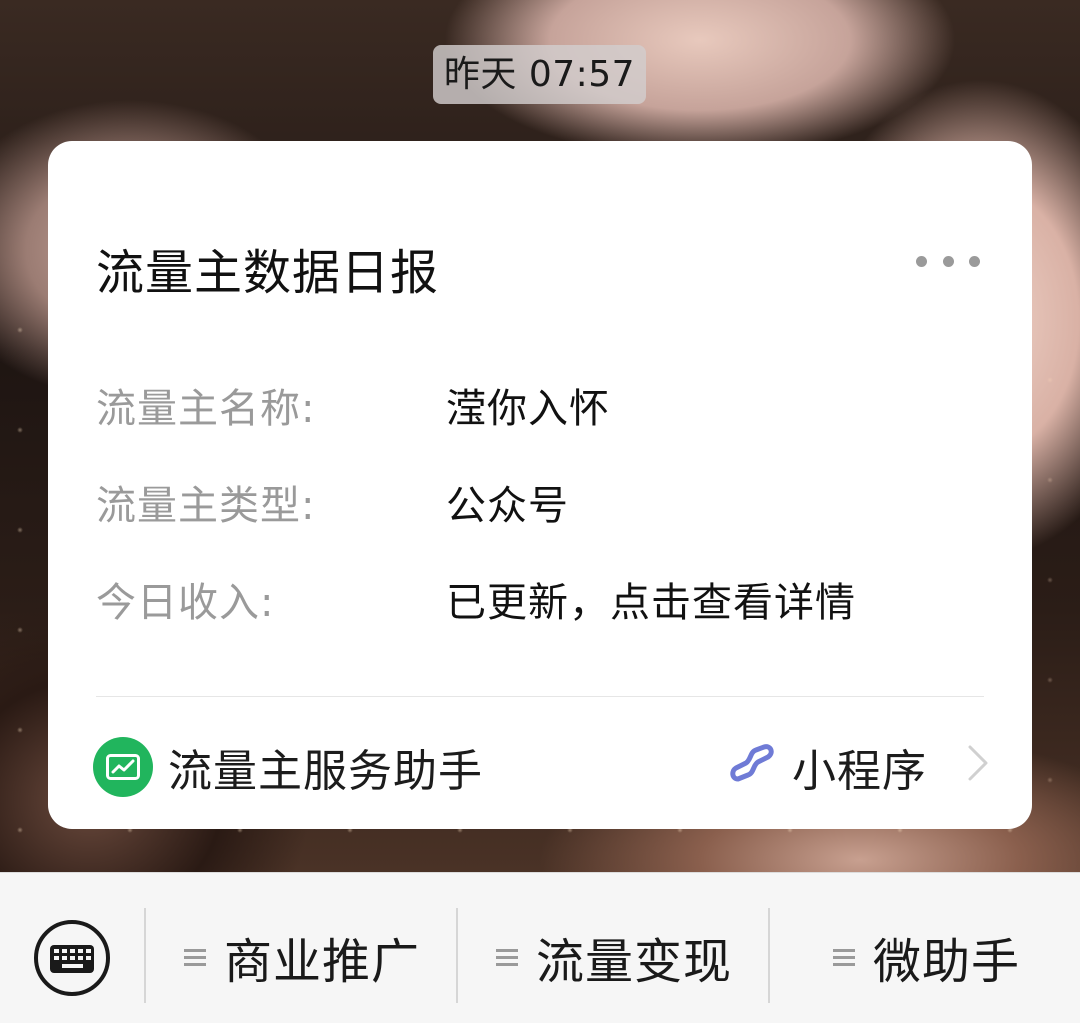 This screenshot has width=1080, height=1023. Describe the element at coordinates (325, 771) in the screenshot. I see `app-name: 流量主服务助手` at that location.